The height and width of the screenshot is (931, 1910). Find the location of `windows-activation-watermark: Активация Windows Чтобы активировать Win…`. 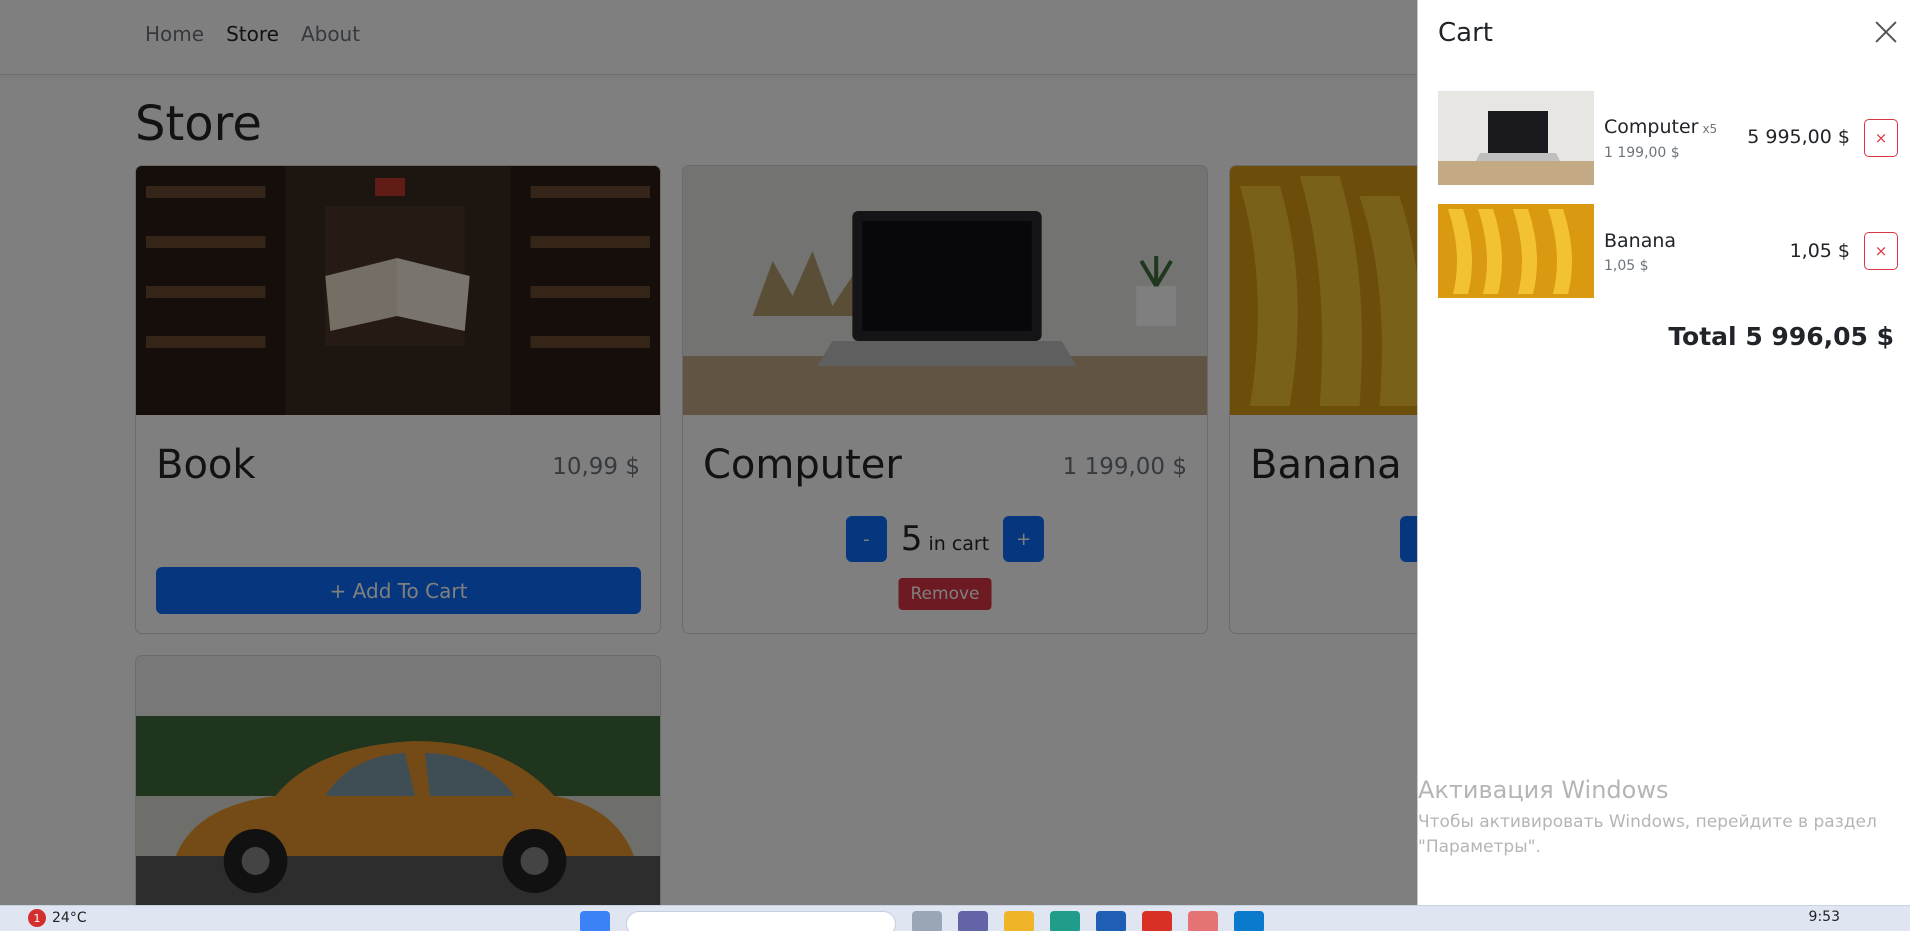

windows-activation-watermark: Активация Windows Чтобы активировать Win… is located at coordinates (1648, 817).